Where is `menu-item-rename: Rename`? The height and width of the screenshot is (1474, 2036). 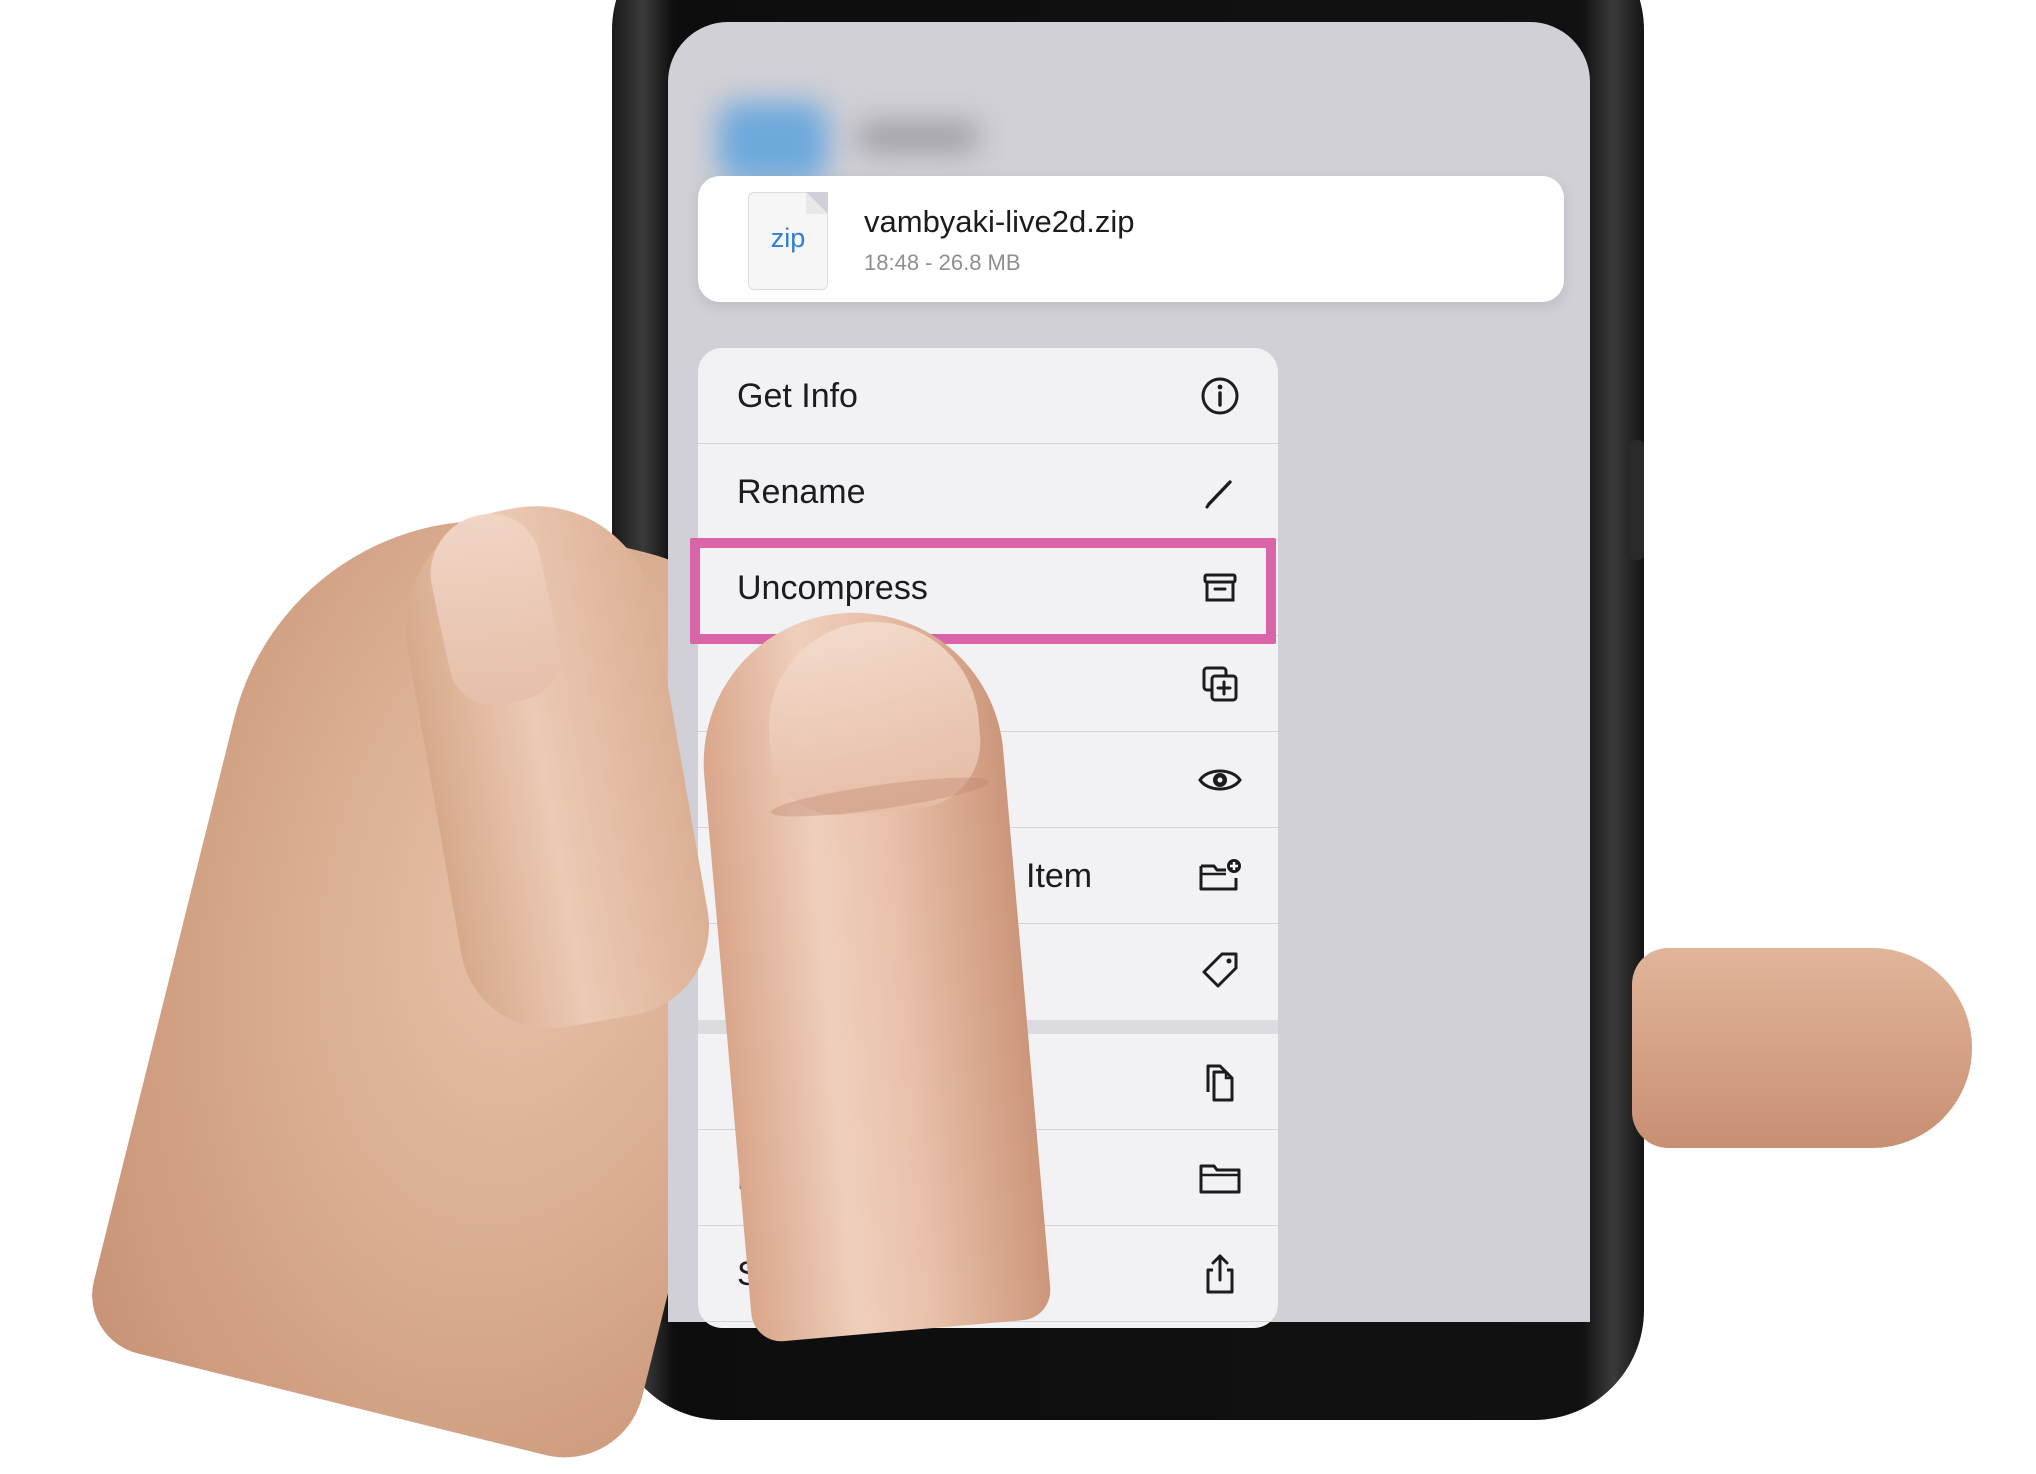
menu-item-rename: Rename is located at coordinates (988, 492).